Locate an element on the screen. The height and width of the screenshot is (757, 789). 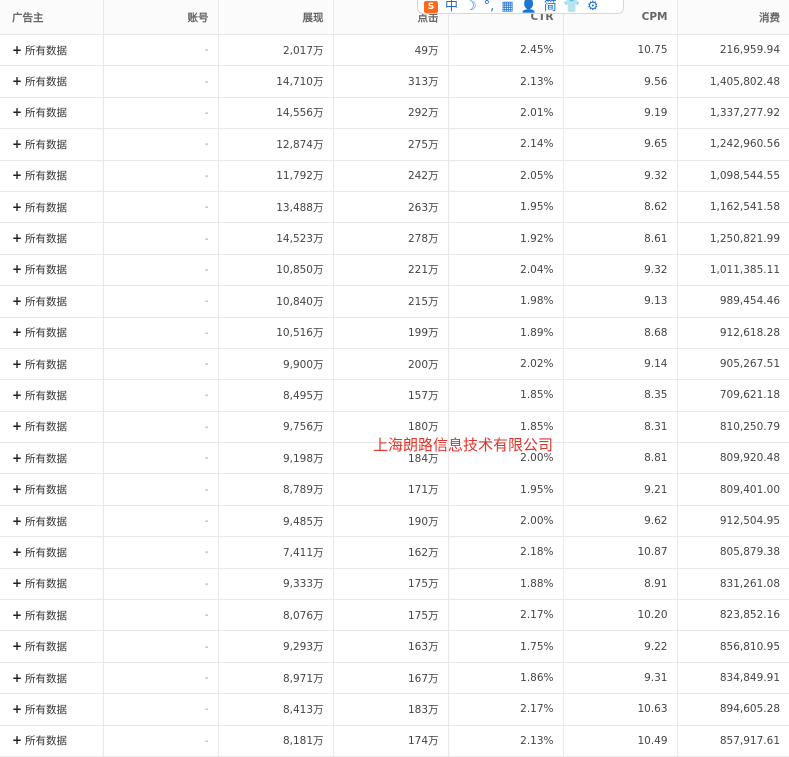
input-mode-label: 中 is located at coordinates (451, 6).